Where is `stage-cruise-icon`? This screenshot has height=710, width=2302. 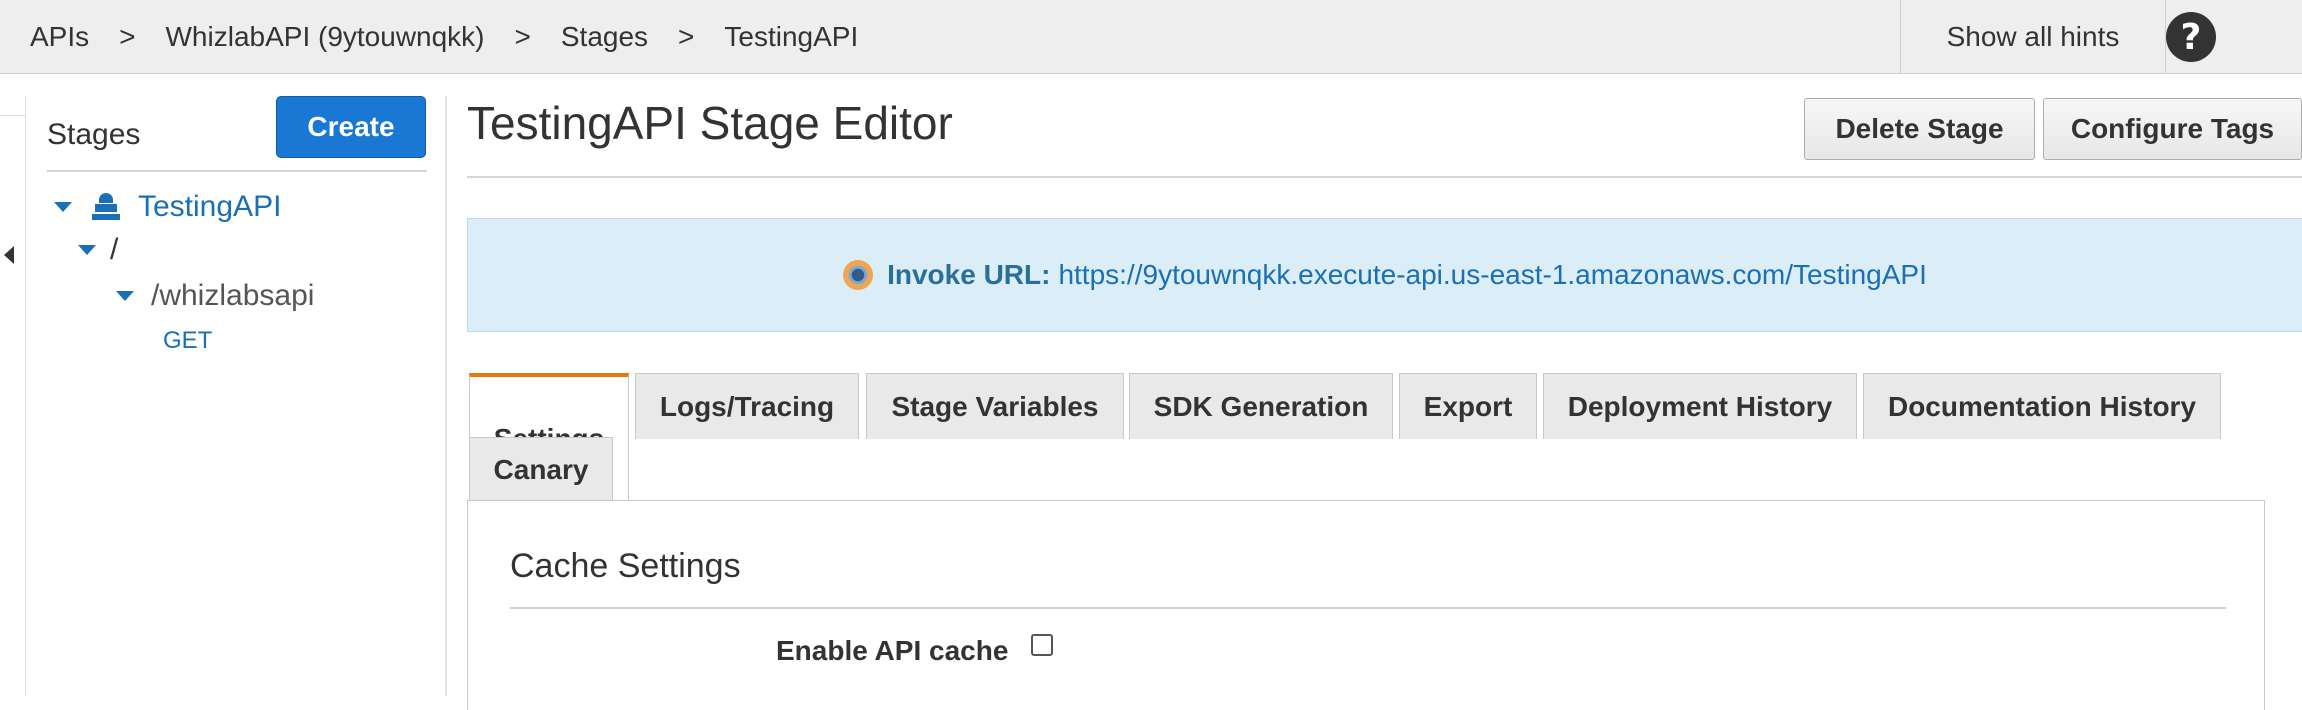 stage-cruise-icon is located at coordinates (106, 207).